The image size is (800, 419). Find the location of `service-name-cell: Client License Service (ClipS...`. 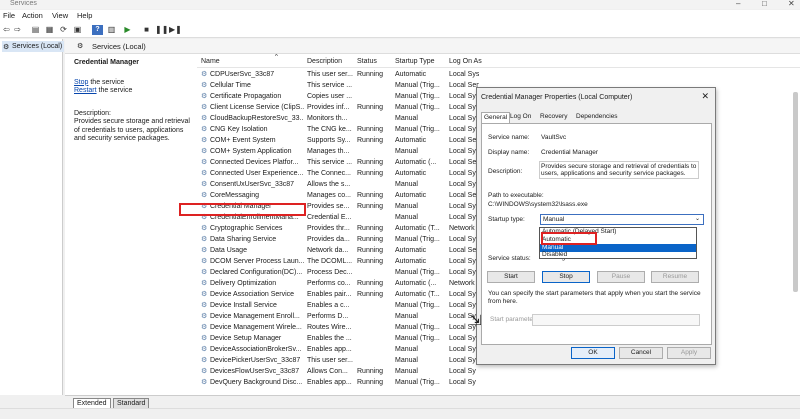

service-name-cell: Client License Service (ClipS... is located at coordinates (257, 107).